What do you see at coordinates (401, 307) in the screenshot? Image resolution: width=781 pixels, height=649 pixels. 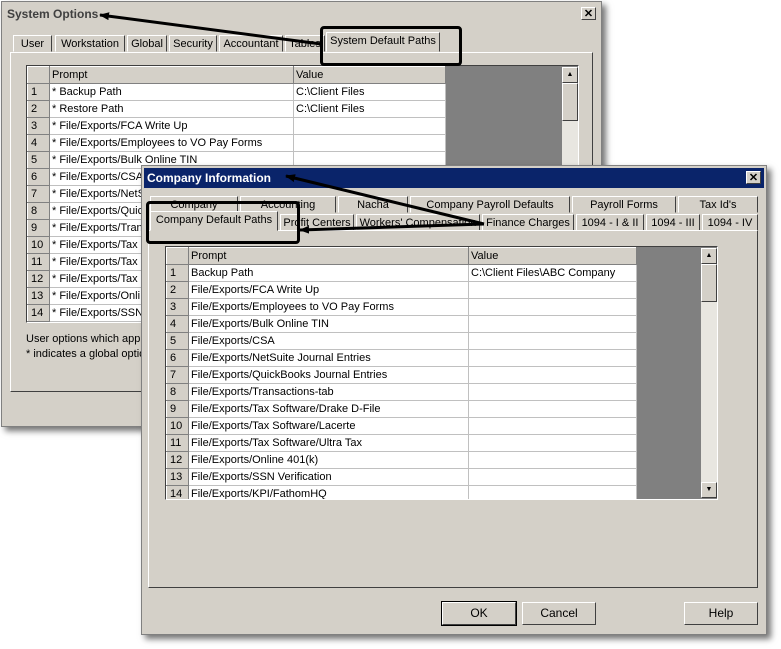 I see `table-row: 3 File/Exports/Employees to VO Pay Forms` at bounding box center [401, 307].